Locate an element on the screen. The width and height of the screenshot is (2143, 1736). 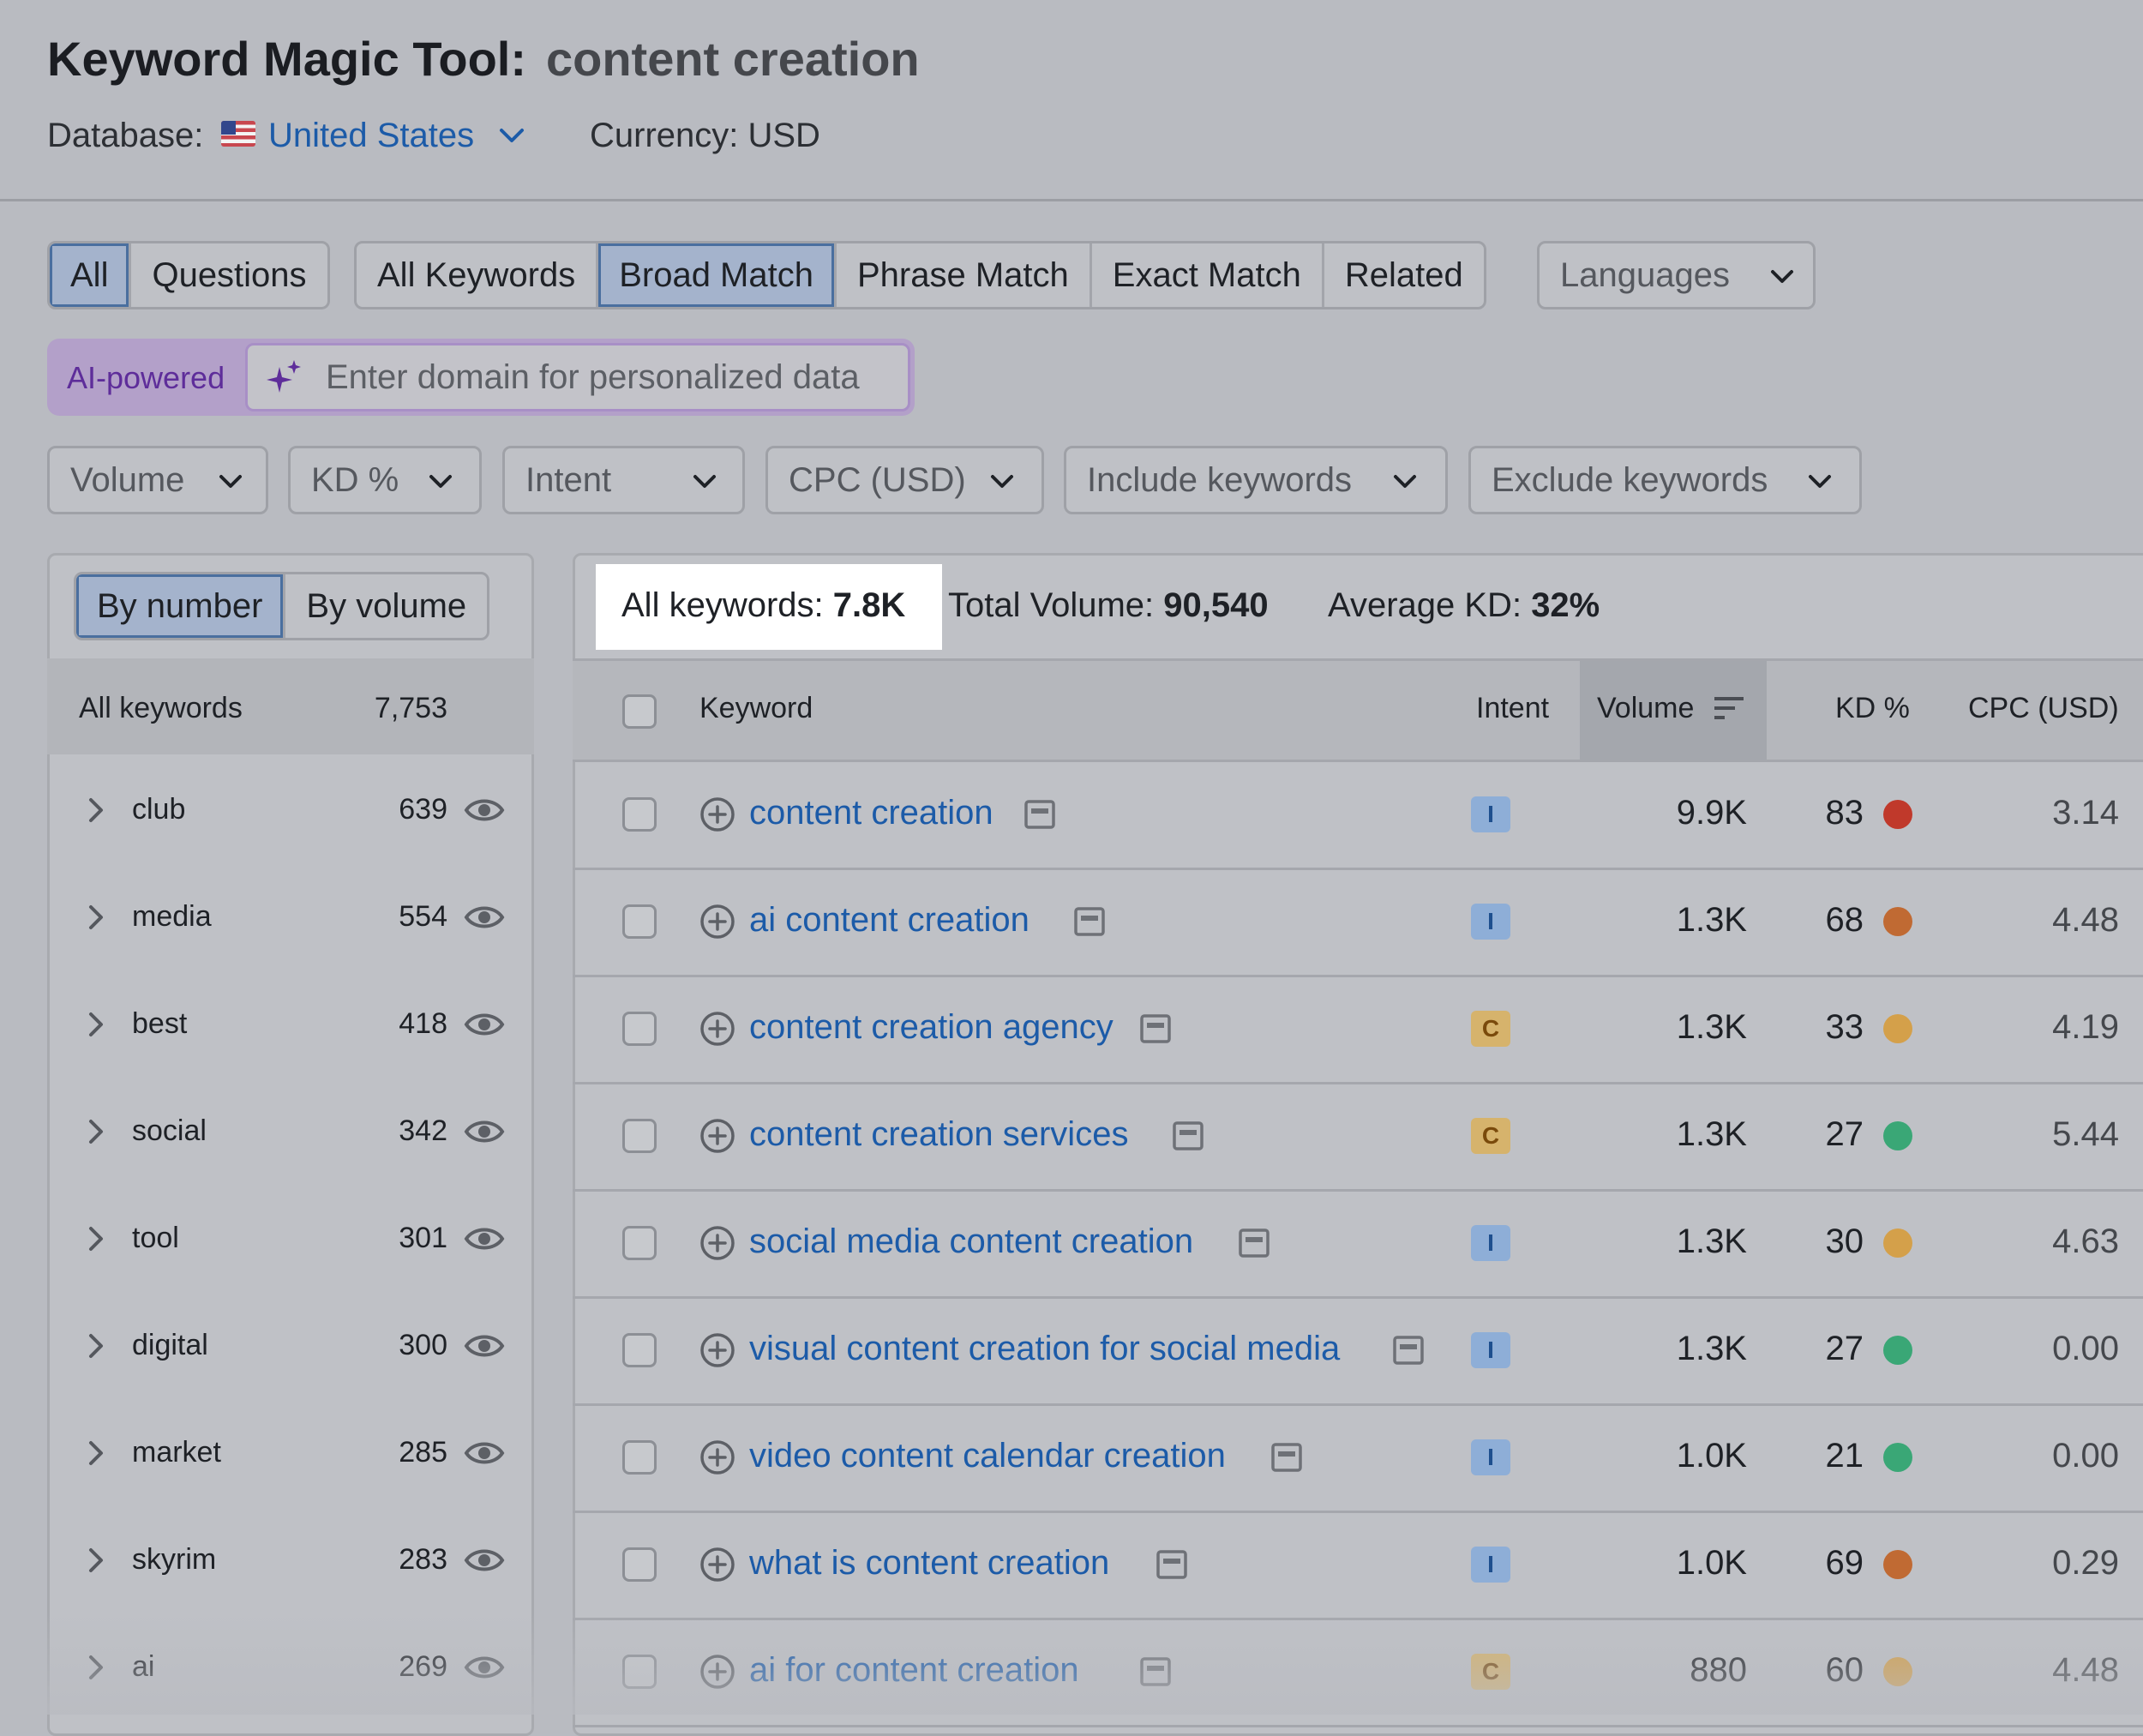
intent-column-header: Intent is located at coordinates (1512, 708).